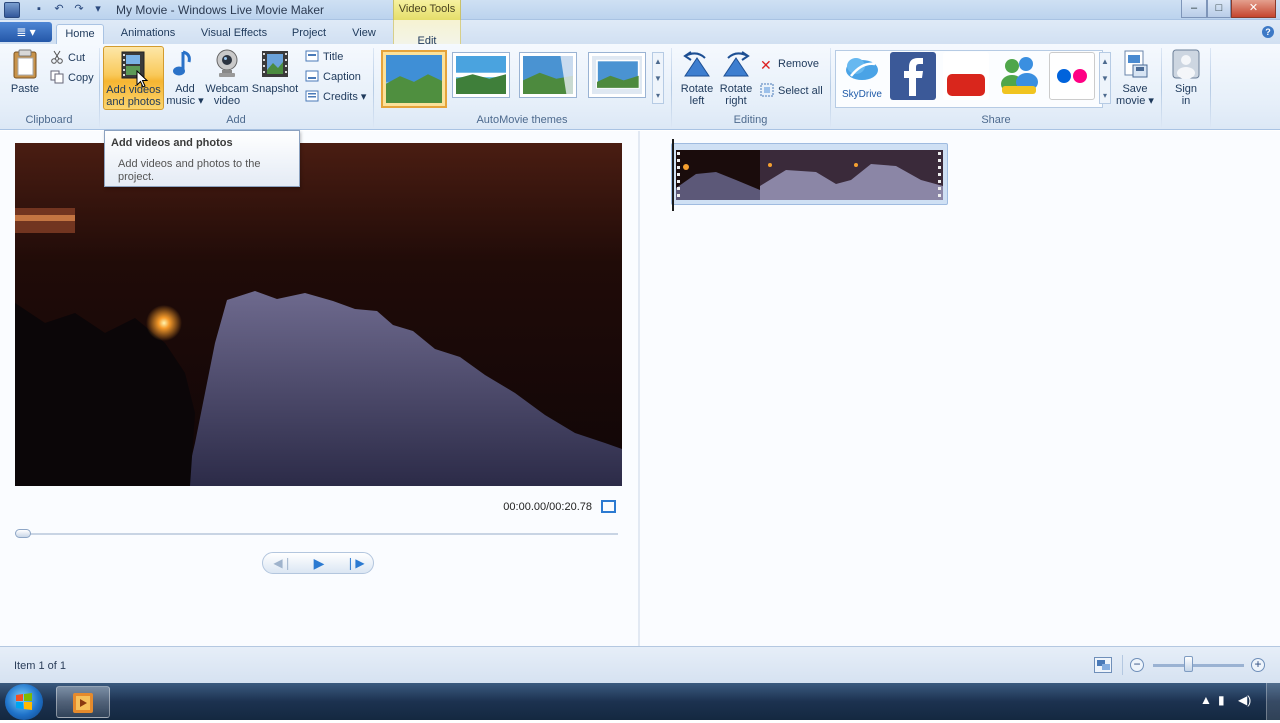 The image size is (1280, 723). What do you see at coordinates (39, 9) in the screenshot?
I see `save-icon: ▪` at bounding box center [39, 9].